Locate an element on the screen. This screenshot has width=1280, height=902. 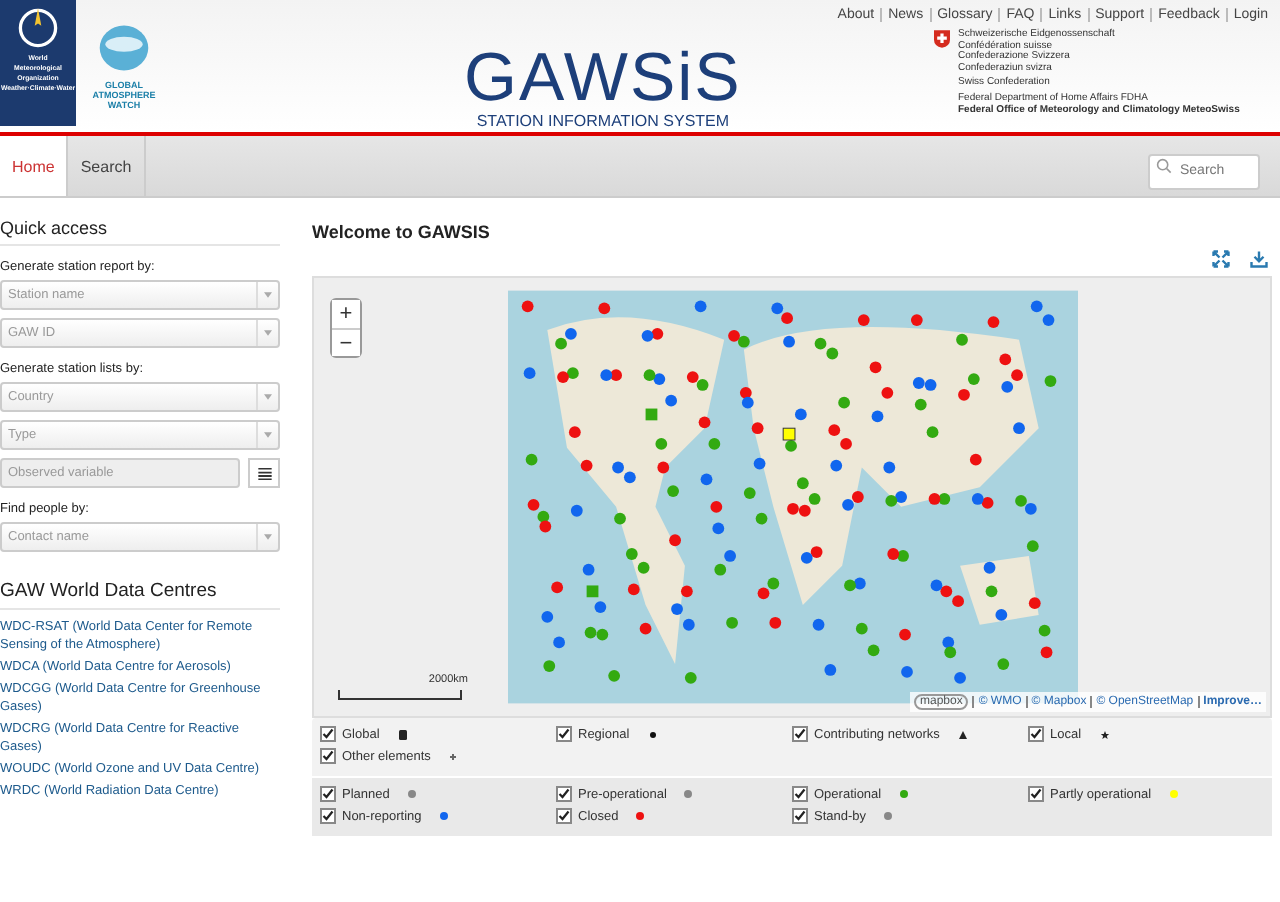
swiss-shield-icon is located at coordinates (942, 39).